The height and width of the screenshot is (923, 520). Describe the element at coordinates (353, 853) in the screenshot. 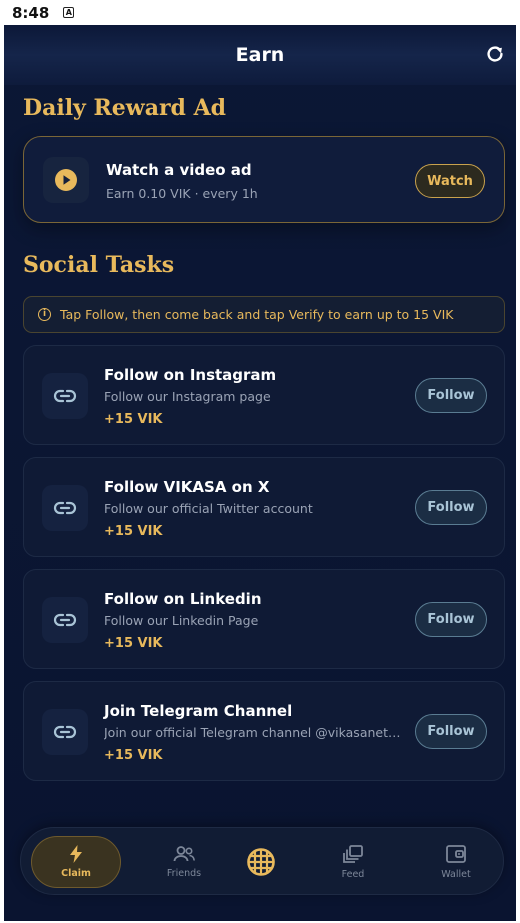

I see `feed-icon` at that location.